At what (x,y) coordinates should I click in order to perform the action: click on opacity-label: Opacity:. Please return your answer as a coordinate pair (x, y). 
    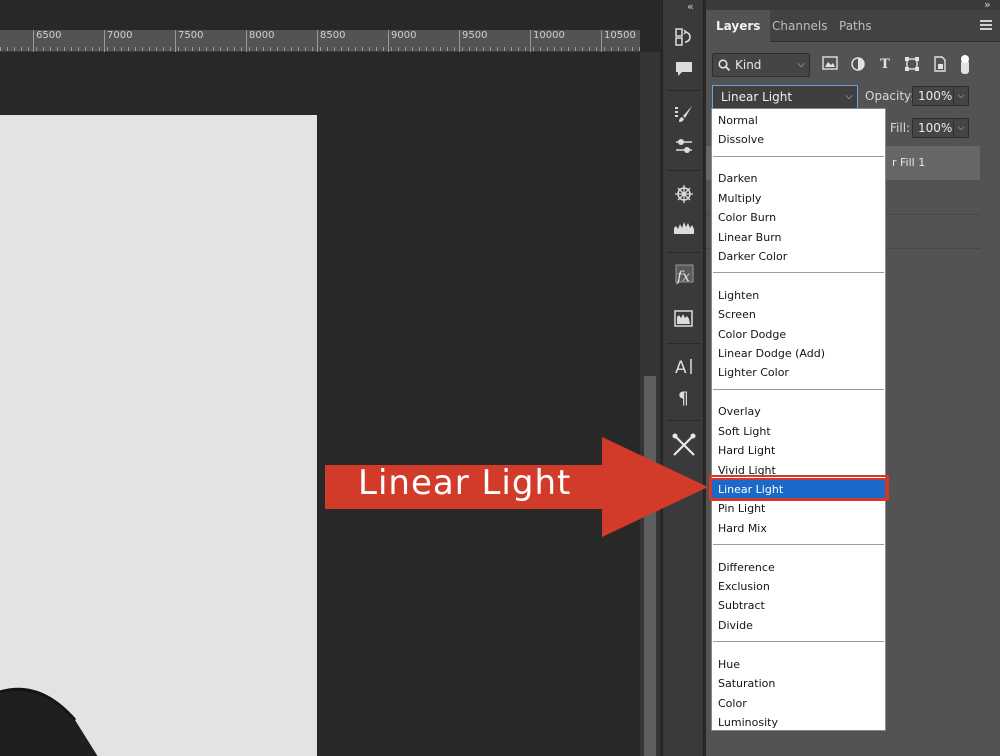
    Looking at the image, I should click on (890, 96).